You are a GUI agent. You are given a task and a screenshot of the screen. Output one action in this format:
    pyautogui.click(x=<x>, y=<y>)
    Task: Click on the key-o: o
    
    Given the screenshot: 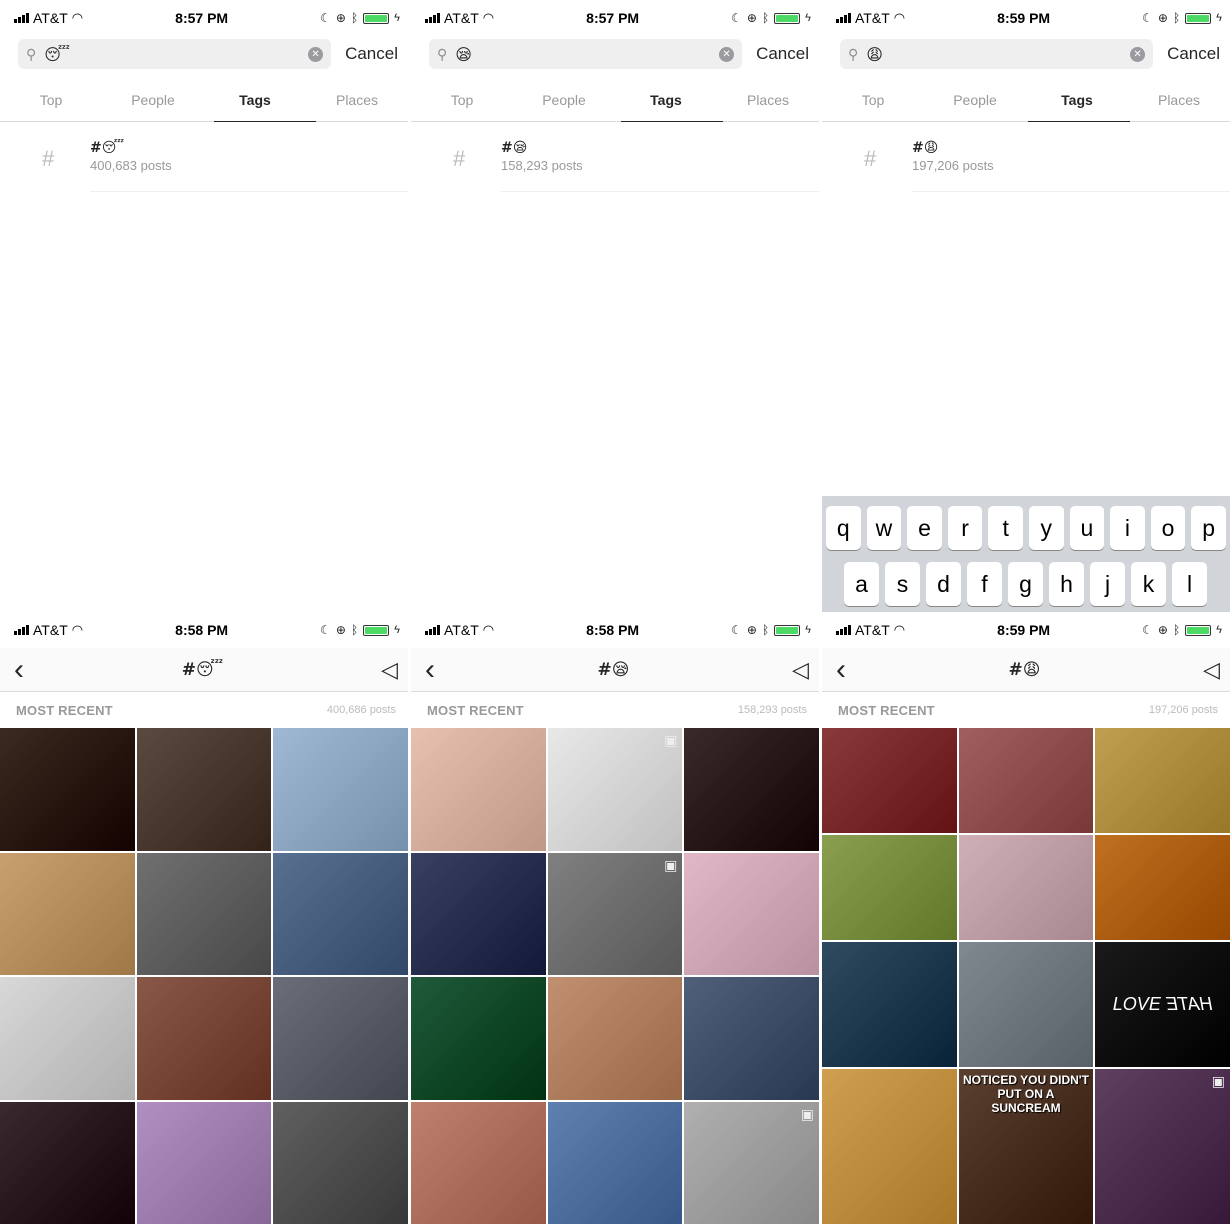 What is the action you would take?
    pyautogui.click(x=1168, y=528)
    